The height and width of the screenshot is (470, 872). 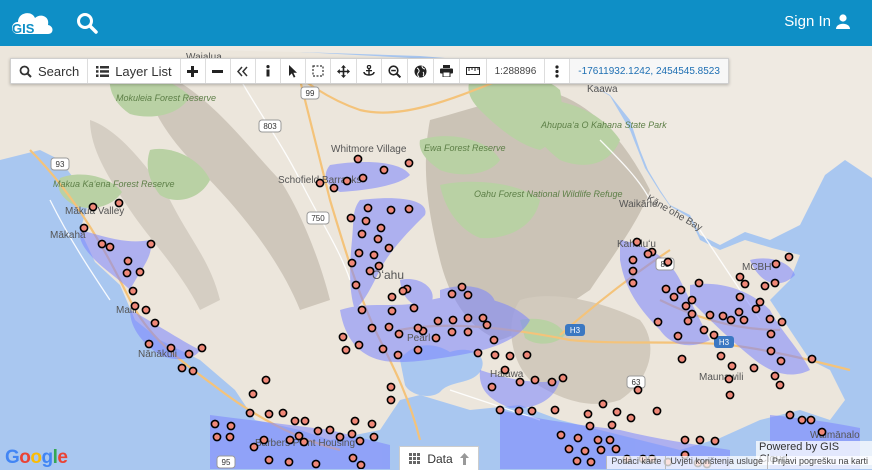 I want to click on measure-button, so click(x=473, y=71).